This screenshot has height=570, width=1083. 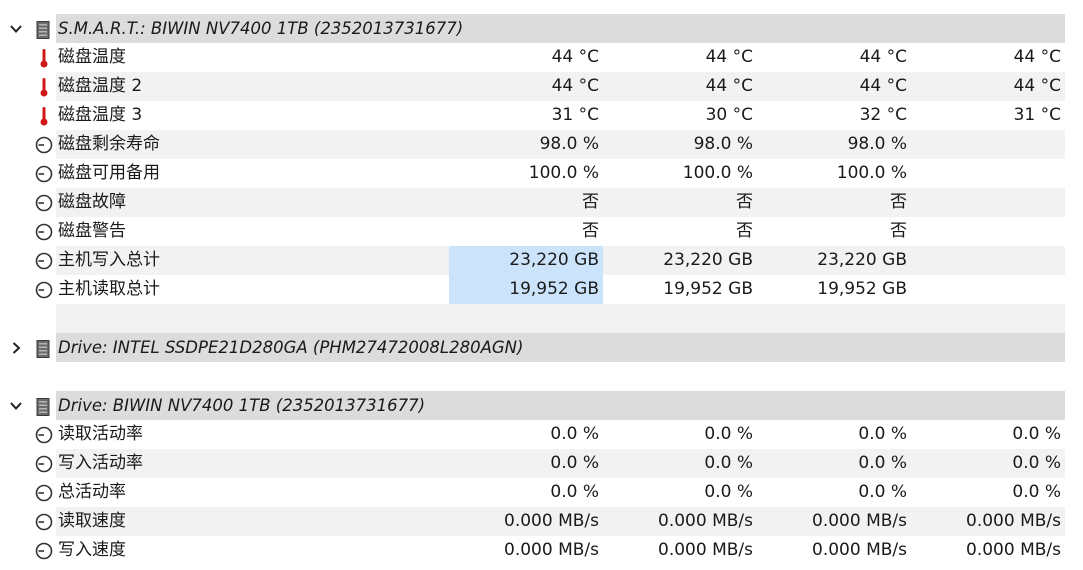 I want to click on sensor-label: 主机写入总计, so click(x=109, y=260).